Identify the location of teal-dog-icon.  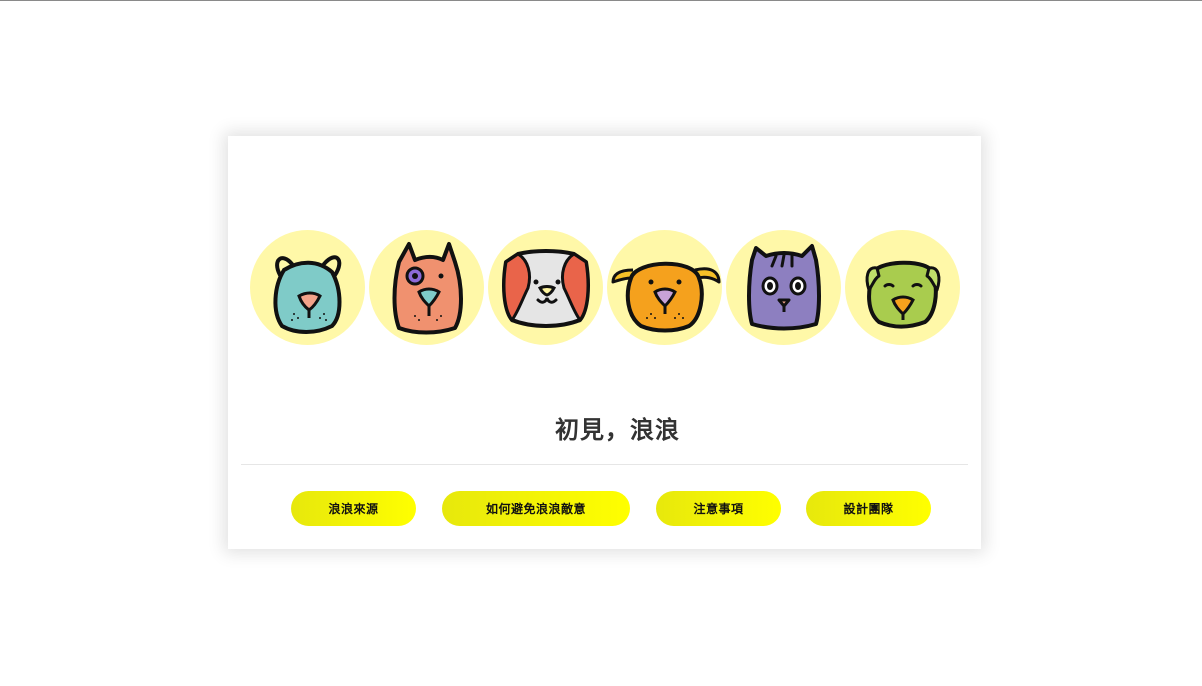
(307, 294).